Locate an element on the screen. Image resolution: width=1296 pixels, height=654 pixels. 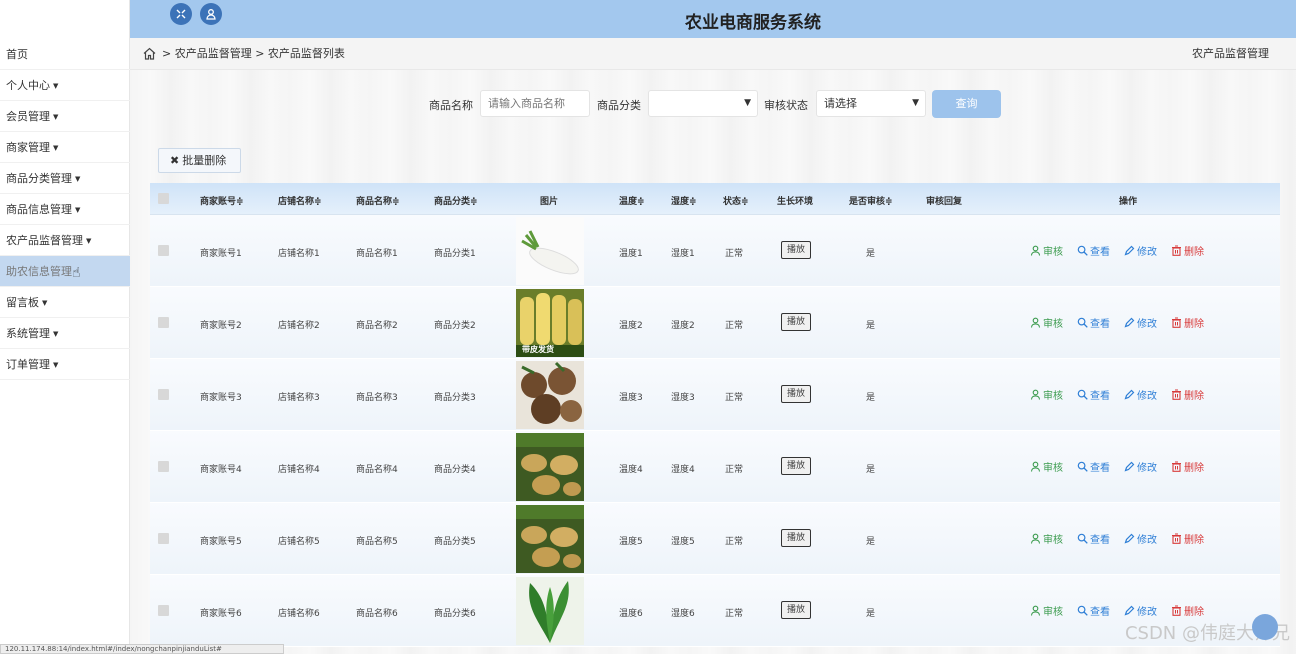
sidebar-item: 订单管理 ▼ is located at coordinates (65, 364).